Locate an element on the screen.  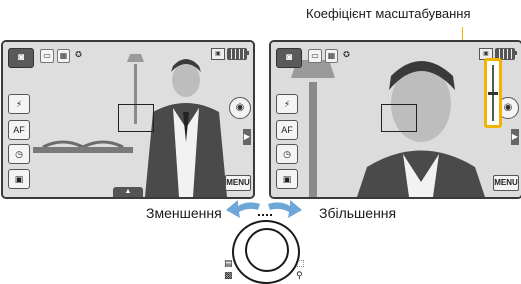
zoom-out-label: Зменшення is located at coordinates (184, 213).